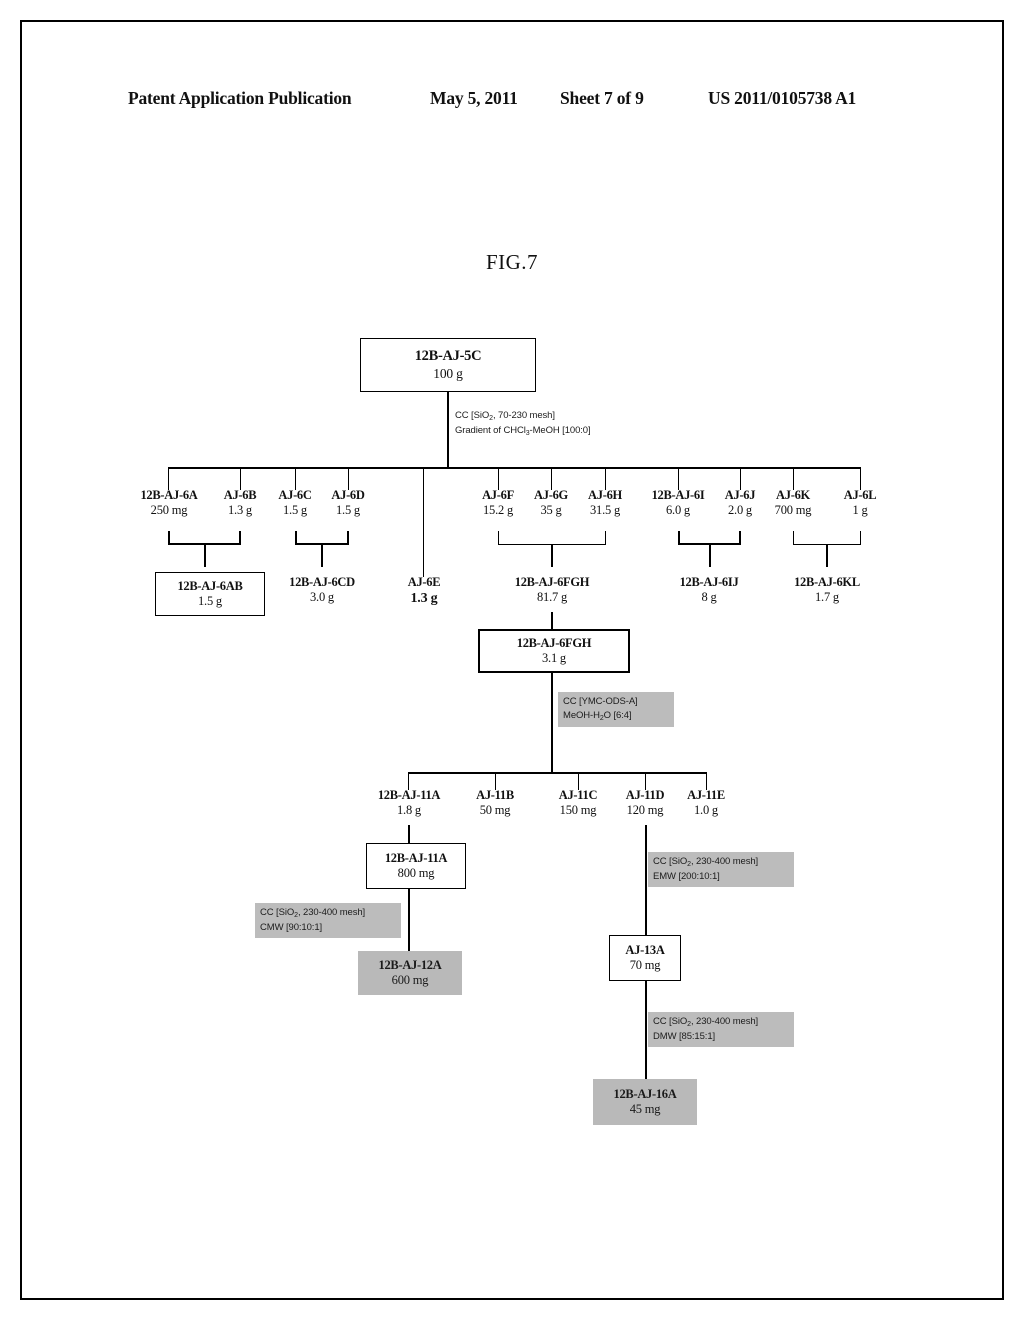  I want to click on node-weight: 6.0 g, so click(677, 510).